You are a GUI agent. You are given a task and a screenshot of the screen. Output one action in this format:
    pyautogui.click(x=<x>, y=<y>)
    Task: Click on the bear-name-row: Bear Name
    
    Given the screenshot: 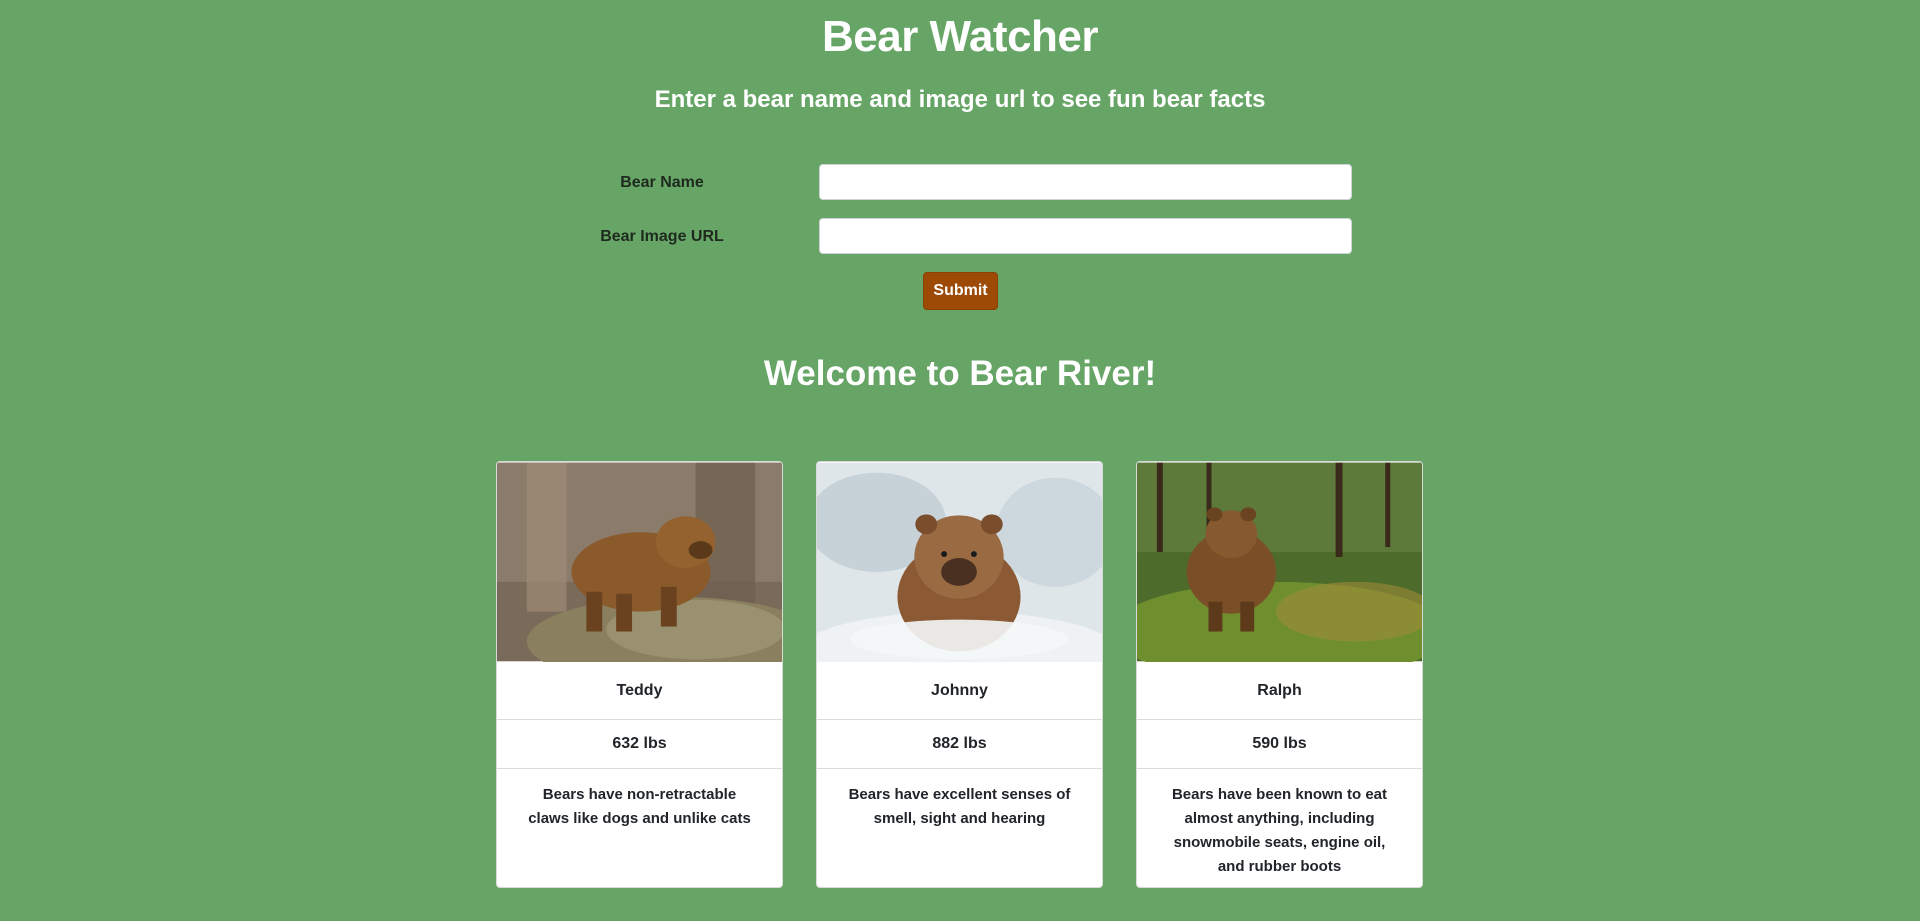 What is the action you would take?
    pyautogui.click(x=960, y=183)
    